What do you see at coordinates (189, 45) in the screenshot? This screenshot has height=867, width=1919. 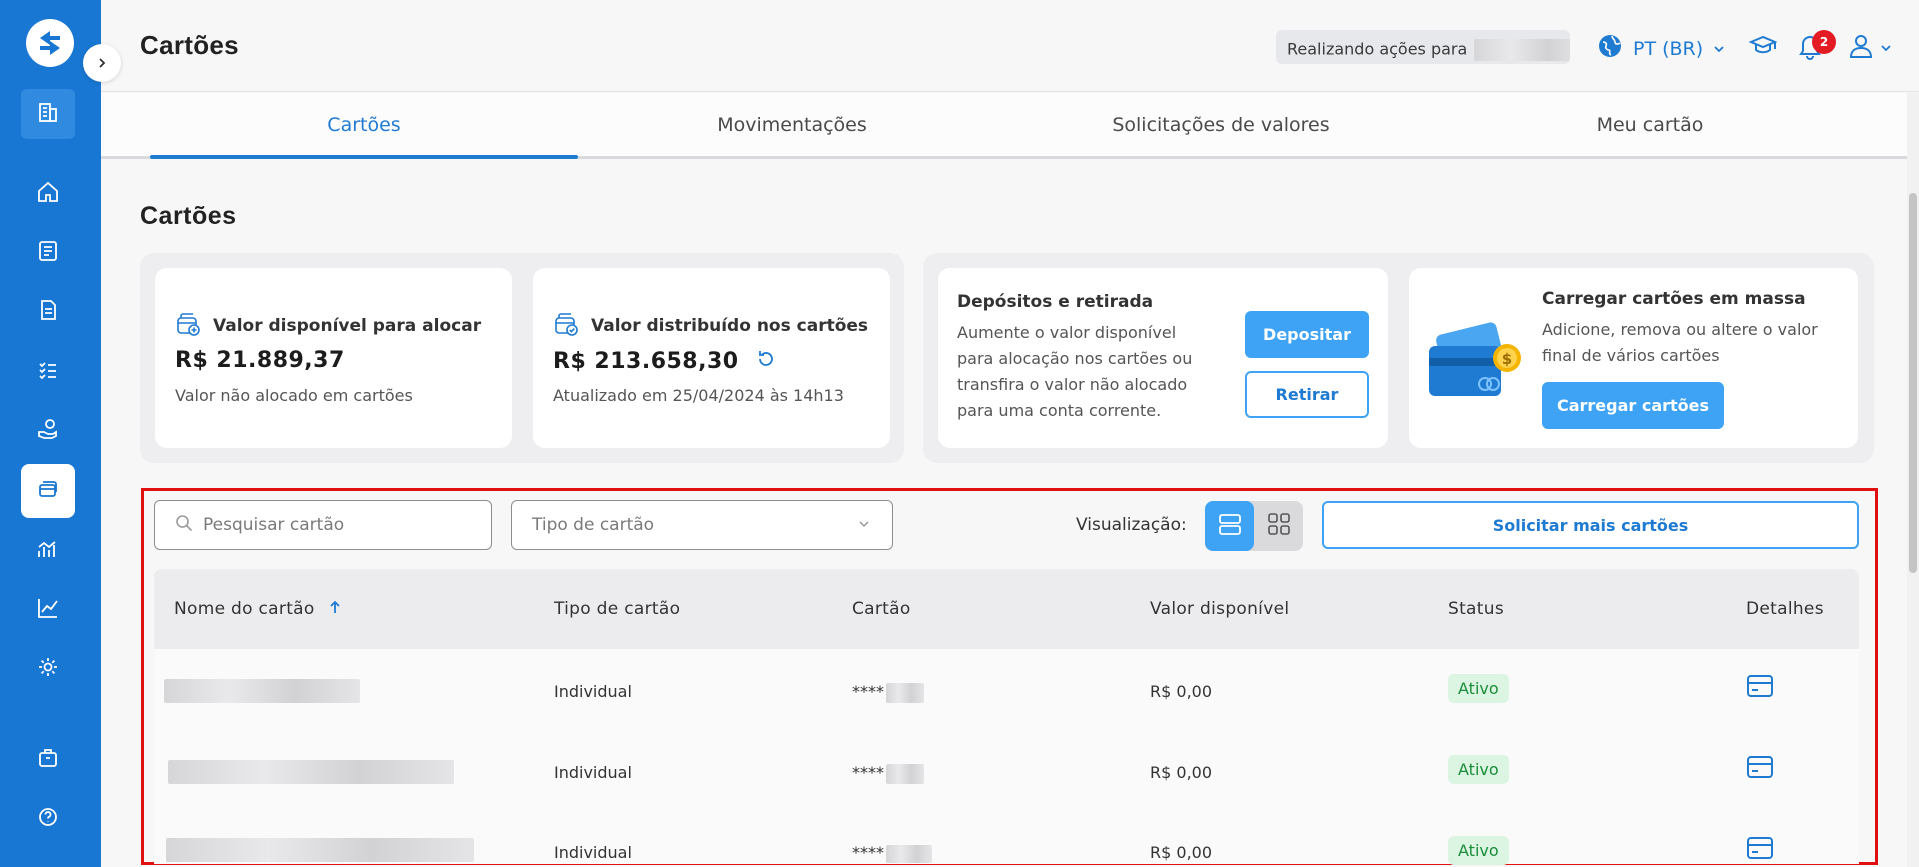 I see `page-title: Cartões` at bounding box center [189, 45].